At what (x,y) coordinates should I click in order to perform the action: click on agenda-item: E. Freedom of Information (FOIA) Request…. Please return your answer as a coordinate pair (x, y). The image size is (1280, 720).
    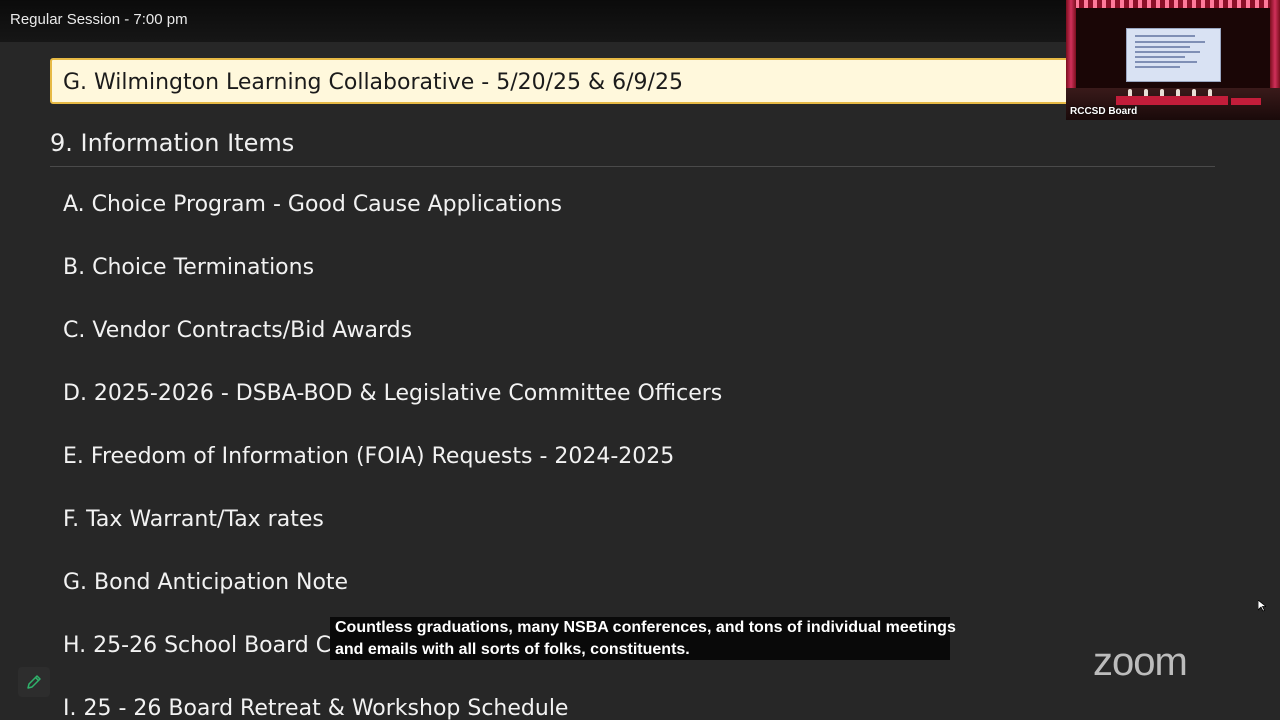
    Looking at the image, I should click on (368, 456).